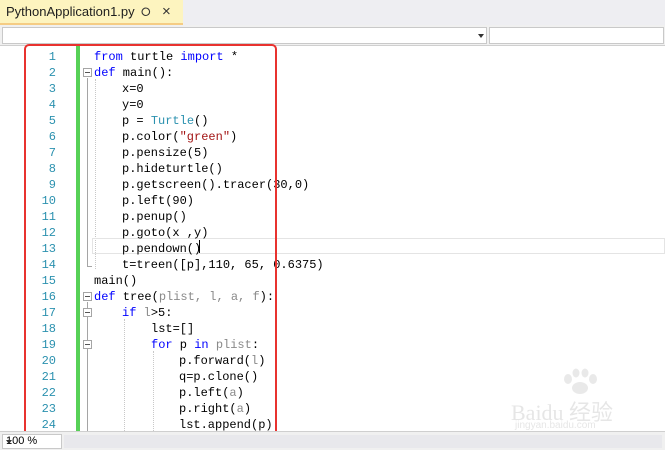 Image resolution: width=665 pixels, height=450 pixels. Describe the element at coordinates (52, 185) in the screenshot. I see `line-number: 9` at that location.